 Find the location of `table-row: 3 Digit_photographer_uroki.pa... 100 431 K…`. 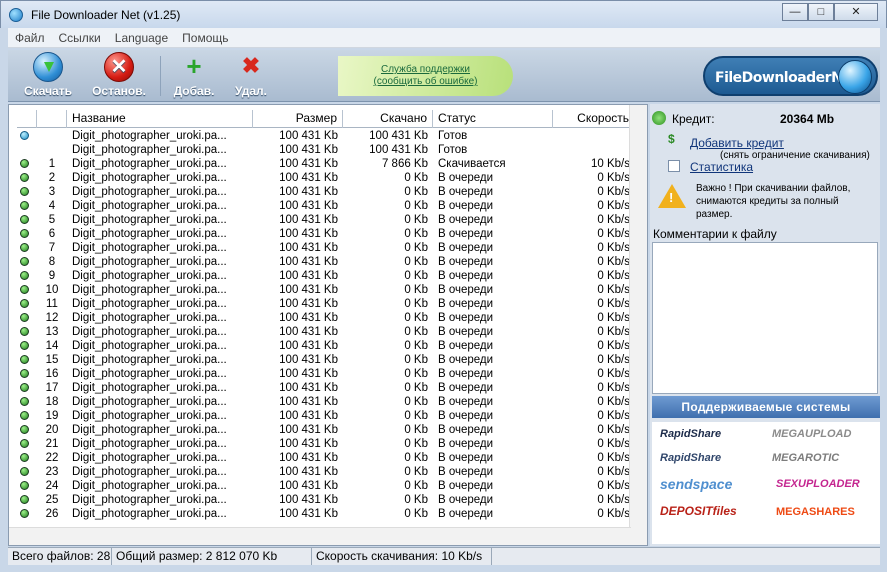

table-row: 3 Digit_photographer_uroki.pa... 100 431 K… is located at coordinates (326, 192).